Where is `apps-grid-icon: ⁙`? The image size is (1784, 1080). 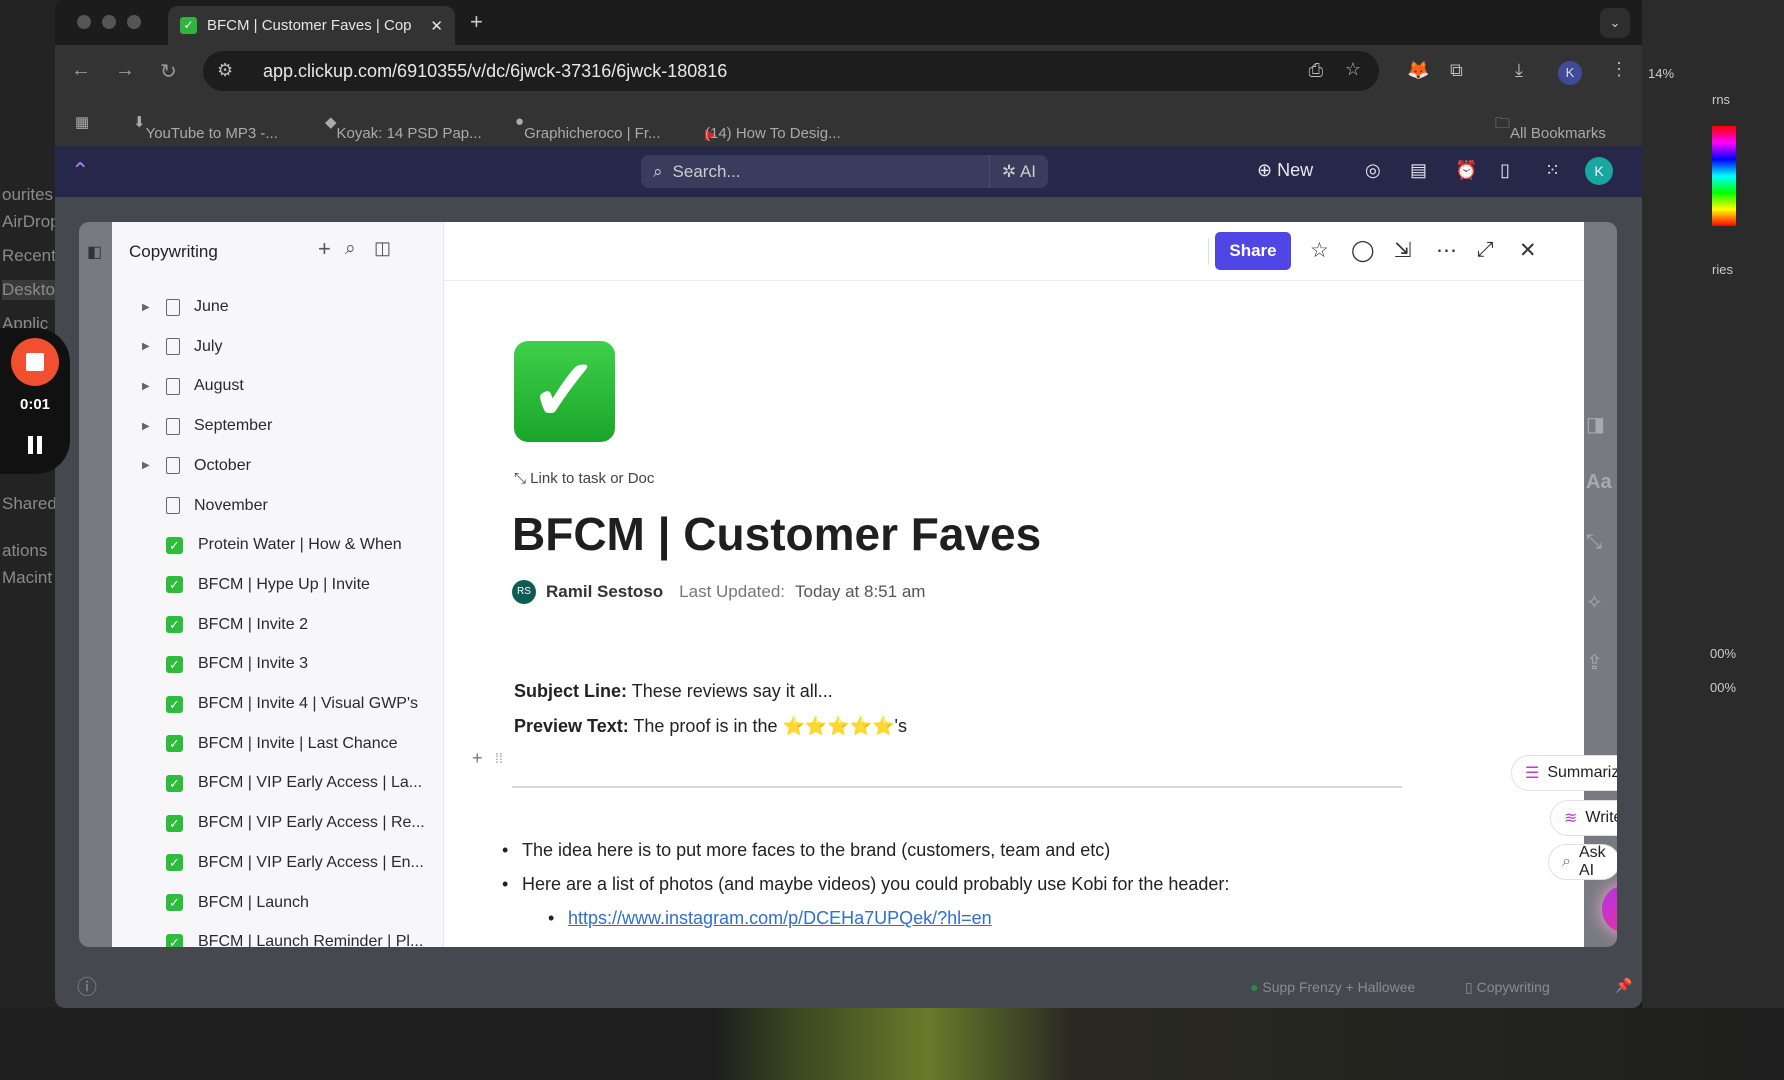
apps-grid-icon: ⁙ is located at coordinates (1552, 170).